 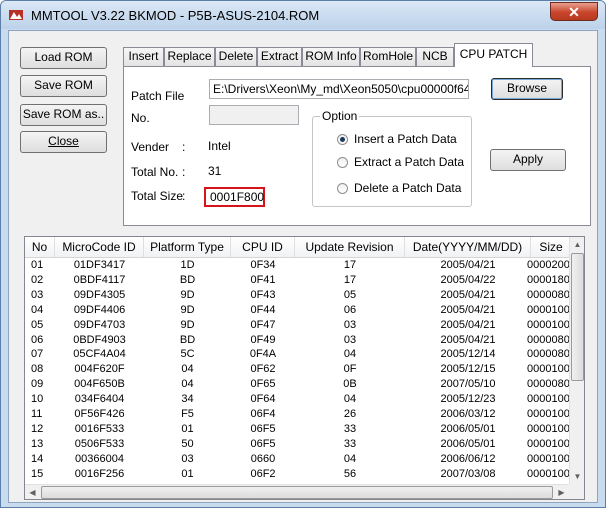 I want to click on load-rom-button: Load ROM, so click(x=63, y=58).